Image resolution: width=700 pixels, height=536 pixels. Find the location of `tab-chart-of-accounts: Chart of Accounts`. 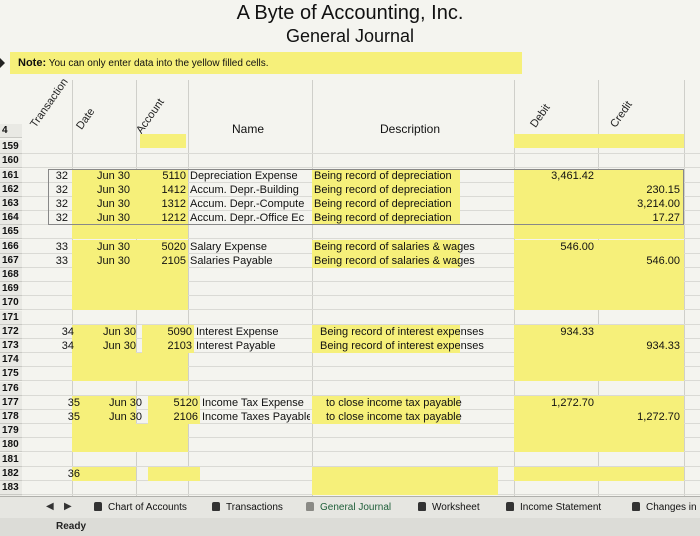

tab-chart-of-accounts: Chart of Accounts is located at coordinates (140, 508).